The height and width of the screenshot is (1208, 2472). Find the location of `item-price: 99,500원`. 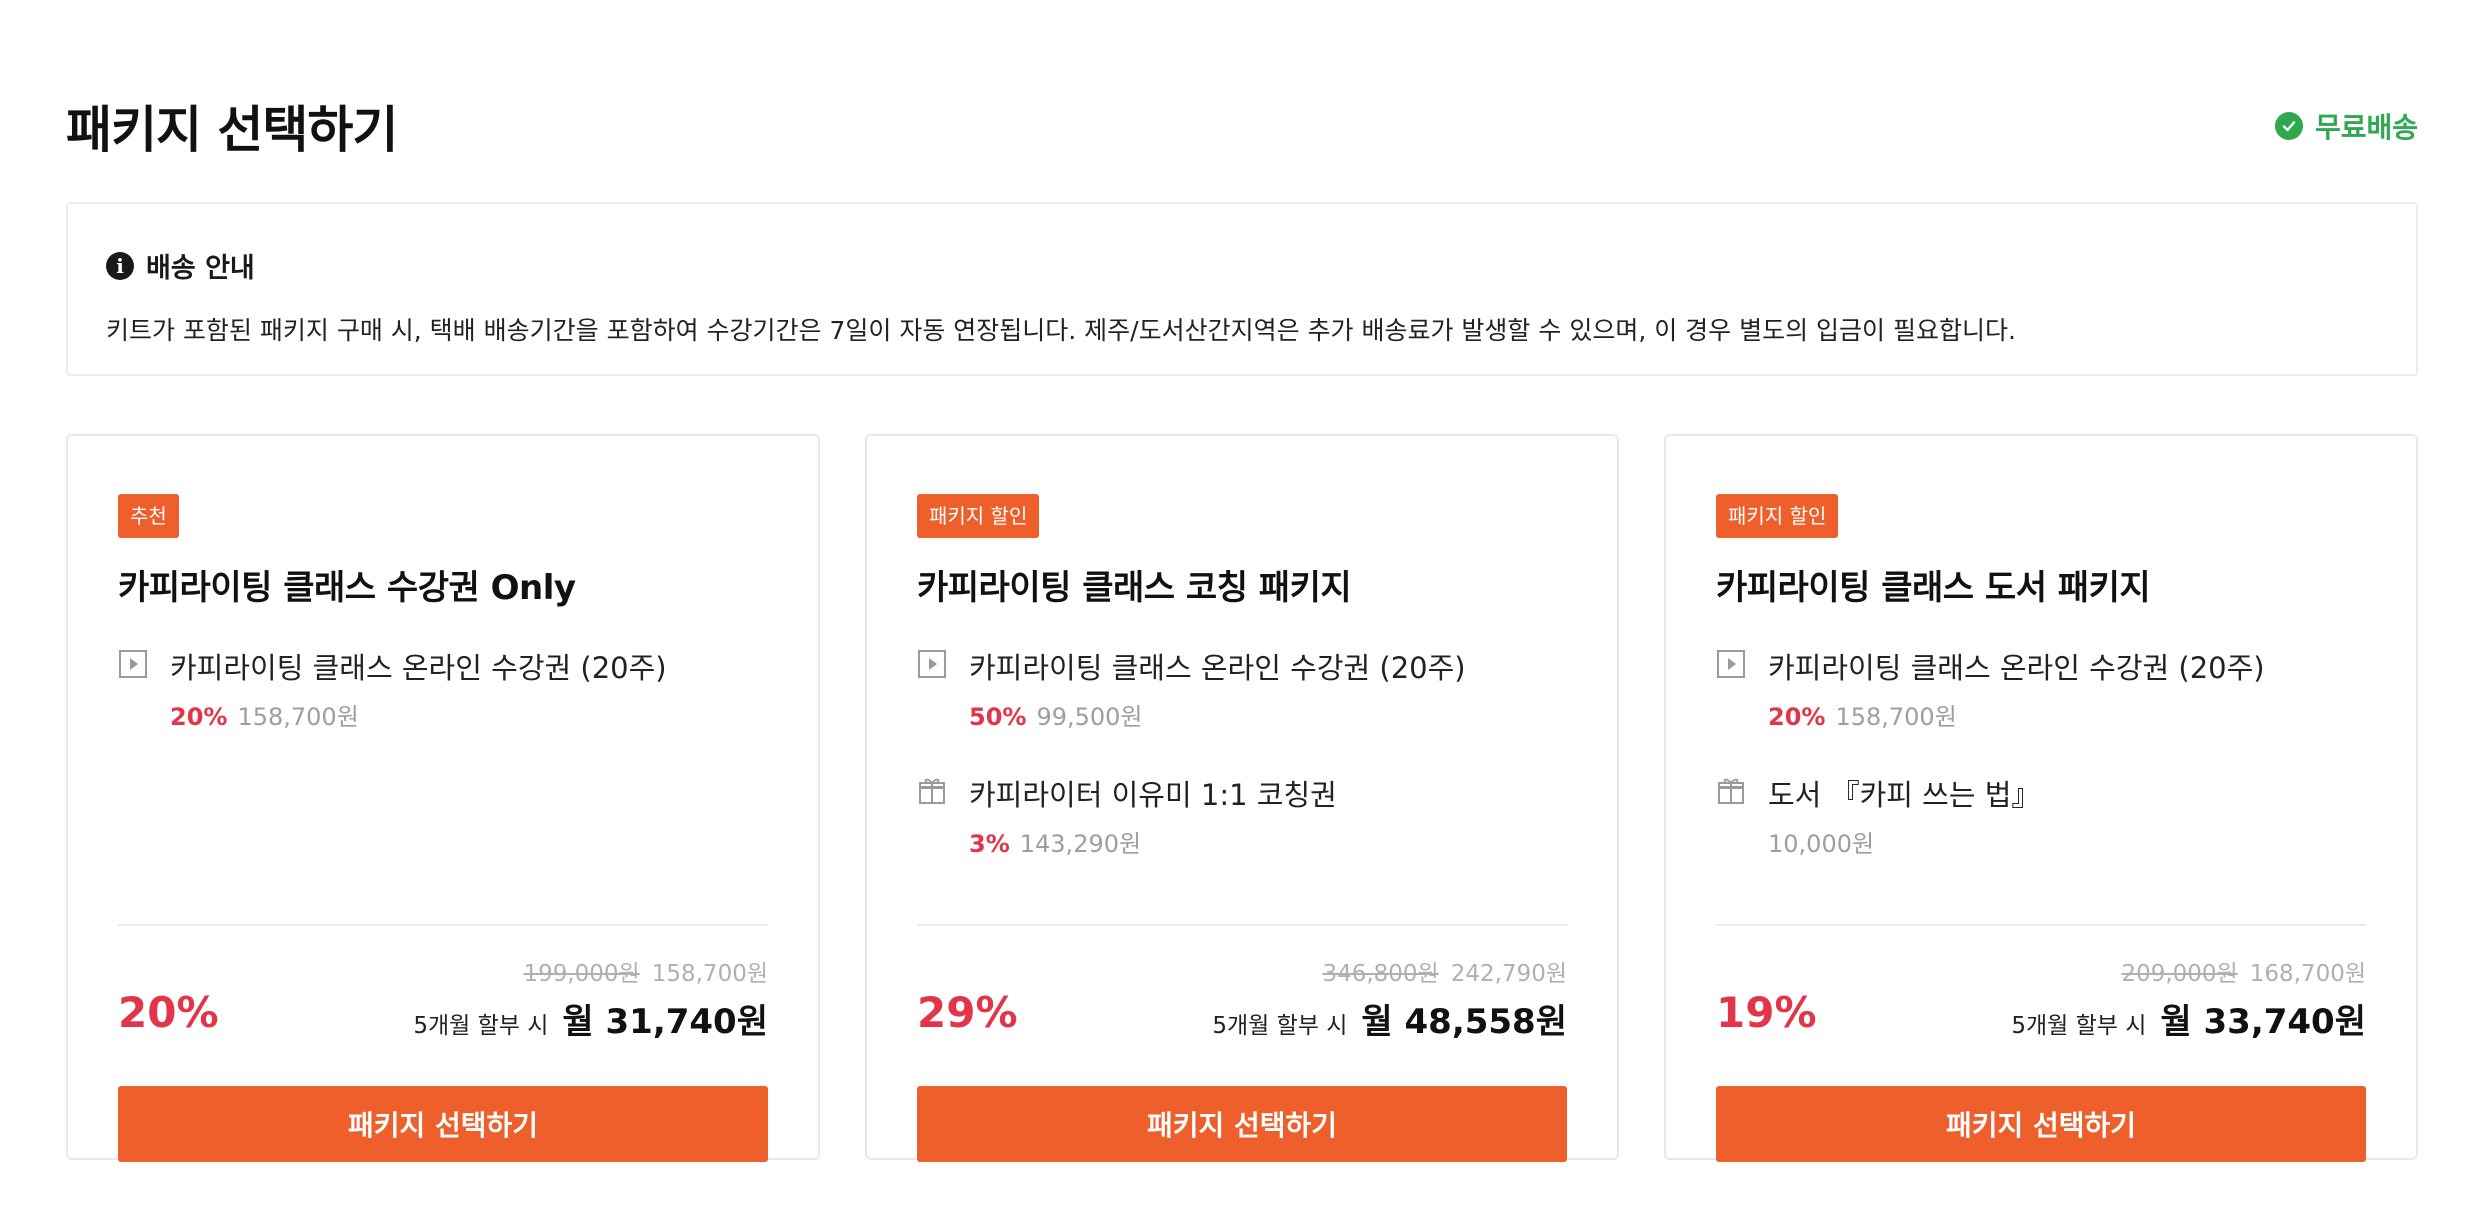

item-price: 99,500원 is located at coordinates (1089, 717).